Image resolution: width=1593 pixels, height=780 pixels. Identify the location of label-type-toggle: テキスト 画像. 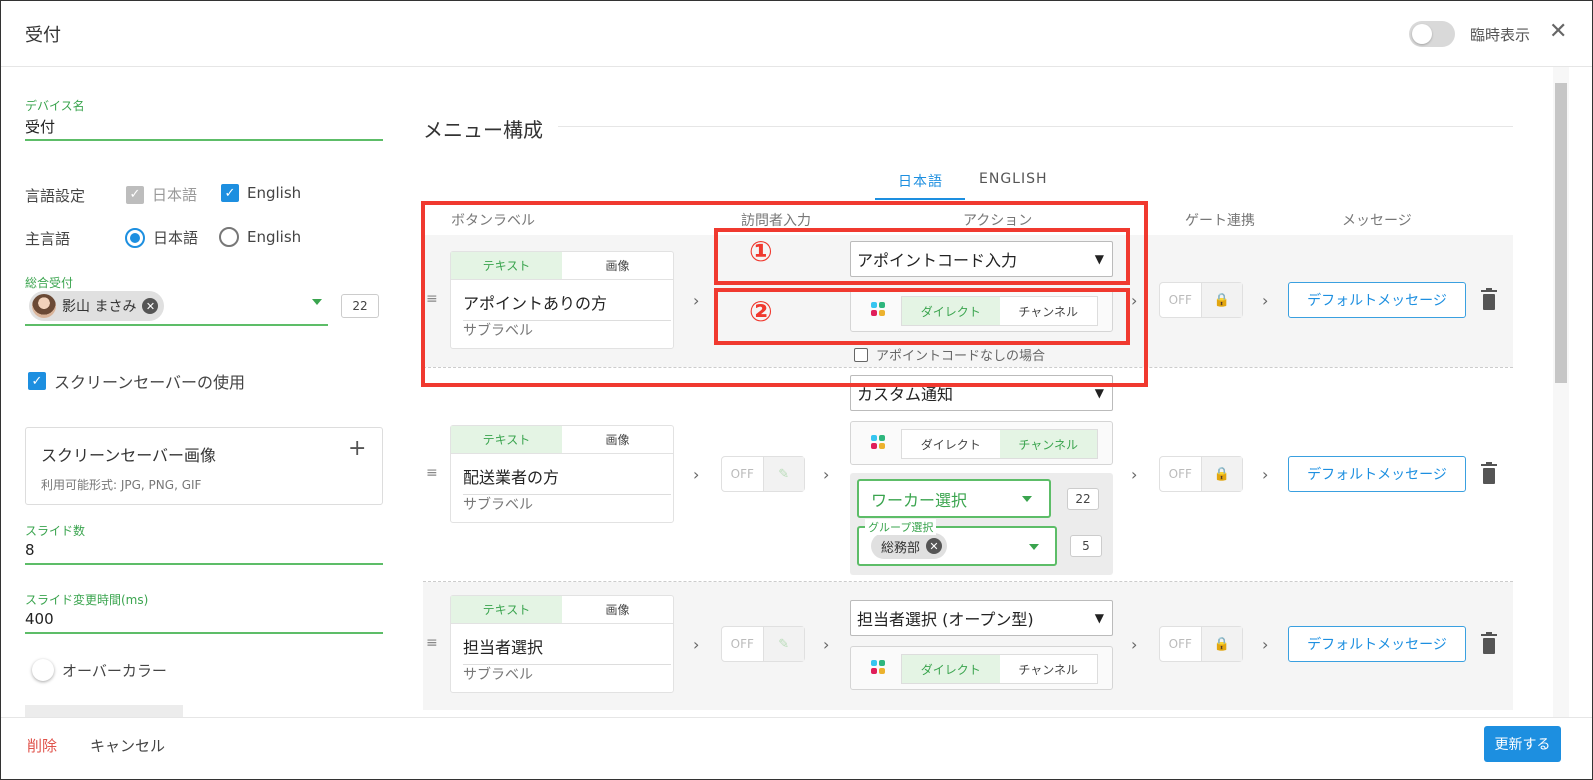
(562, 440).